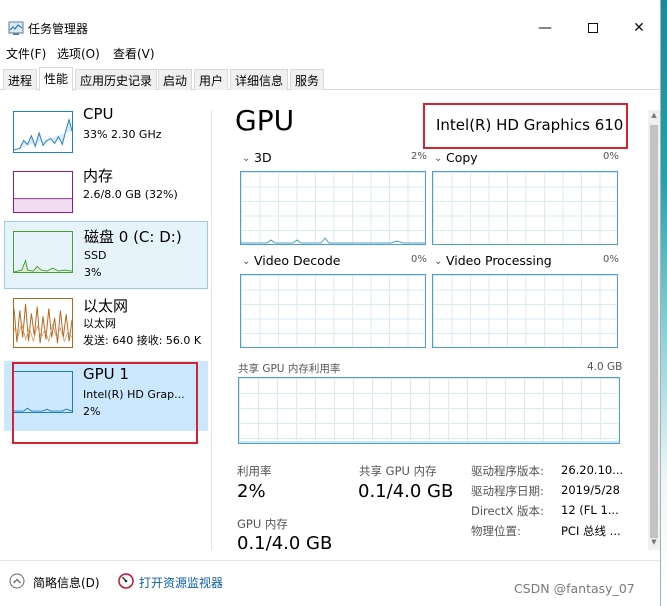  Describe the element at coordinates (499, 260) in the screenshot. I see `engine-video-processing-label: Video Processing` at that location.